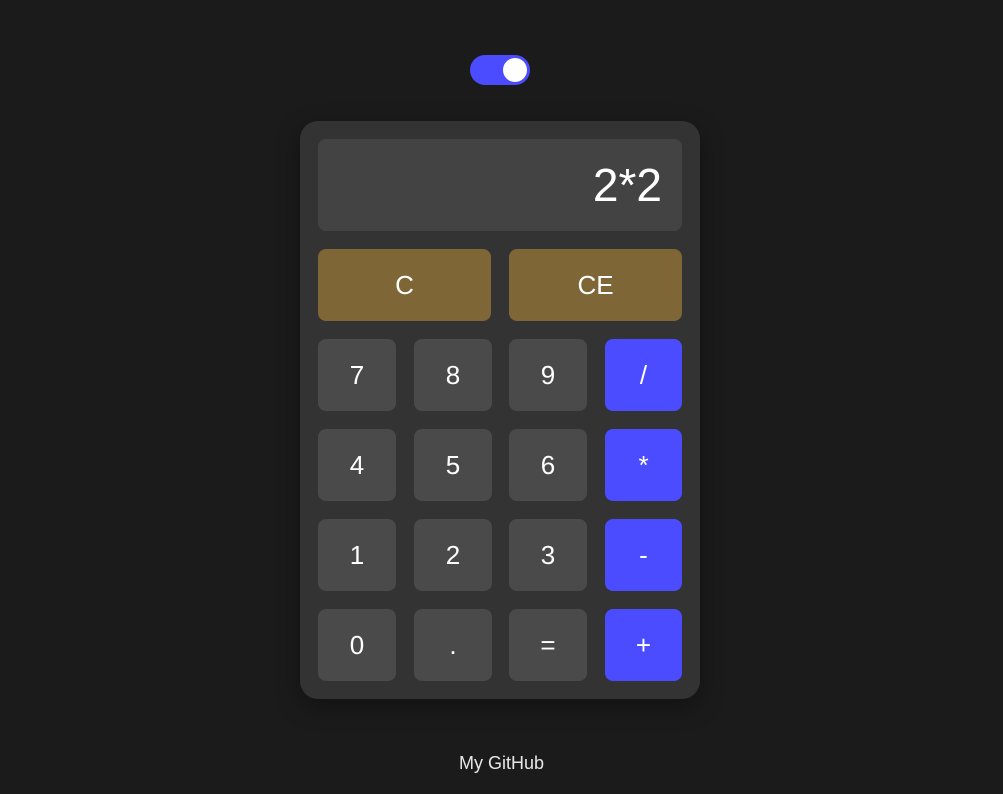 This screenshot has height=794, width=1003. Describe the element at coordinates (627, 185) in the screenshot. I see `display-value: 2*2` at that location.